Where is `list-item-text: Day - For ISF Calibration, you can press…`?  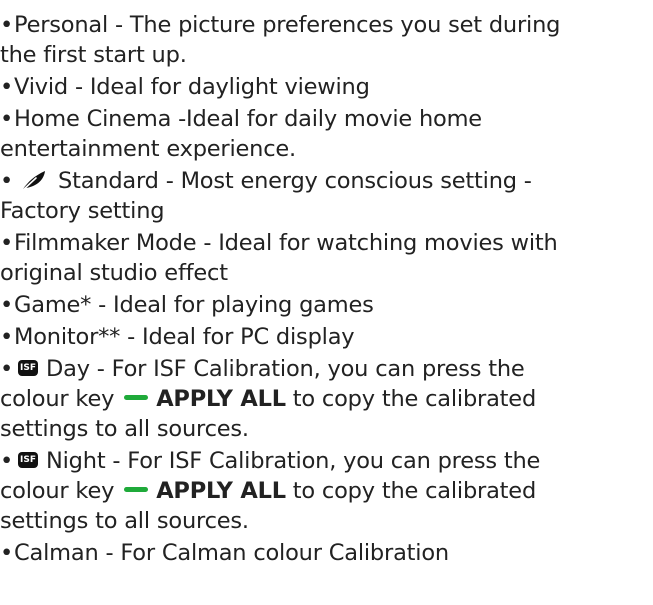
list-item-text: Day - For ISF Calibration, you can press… is located at coordinates (285, 369).